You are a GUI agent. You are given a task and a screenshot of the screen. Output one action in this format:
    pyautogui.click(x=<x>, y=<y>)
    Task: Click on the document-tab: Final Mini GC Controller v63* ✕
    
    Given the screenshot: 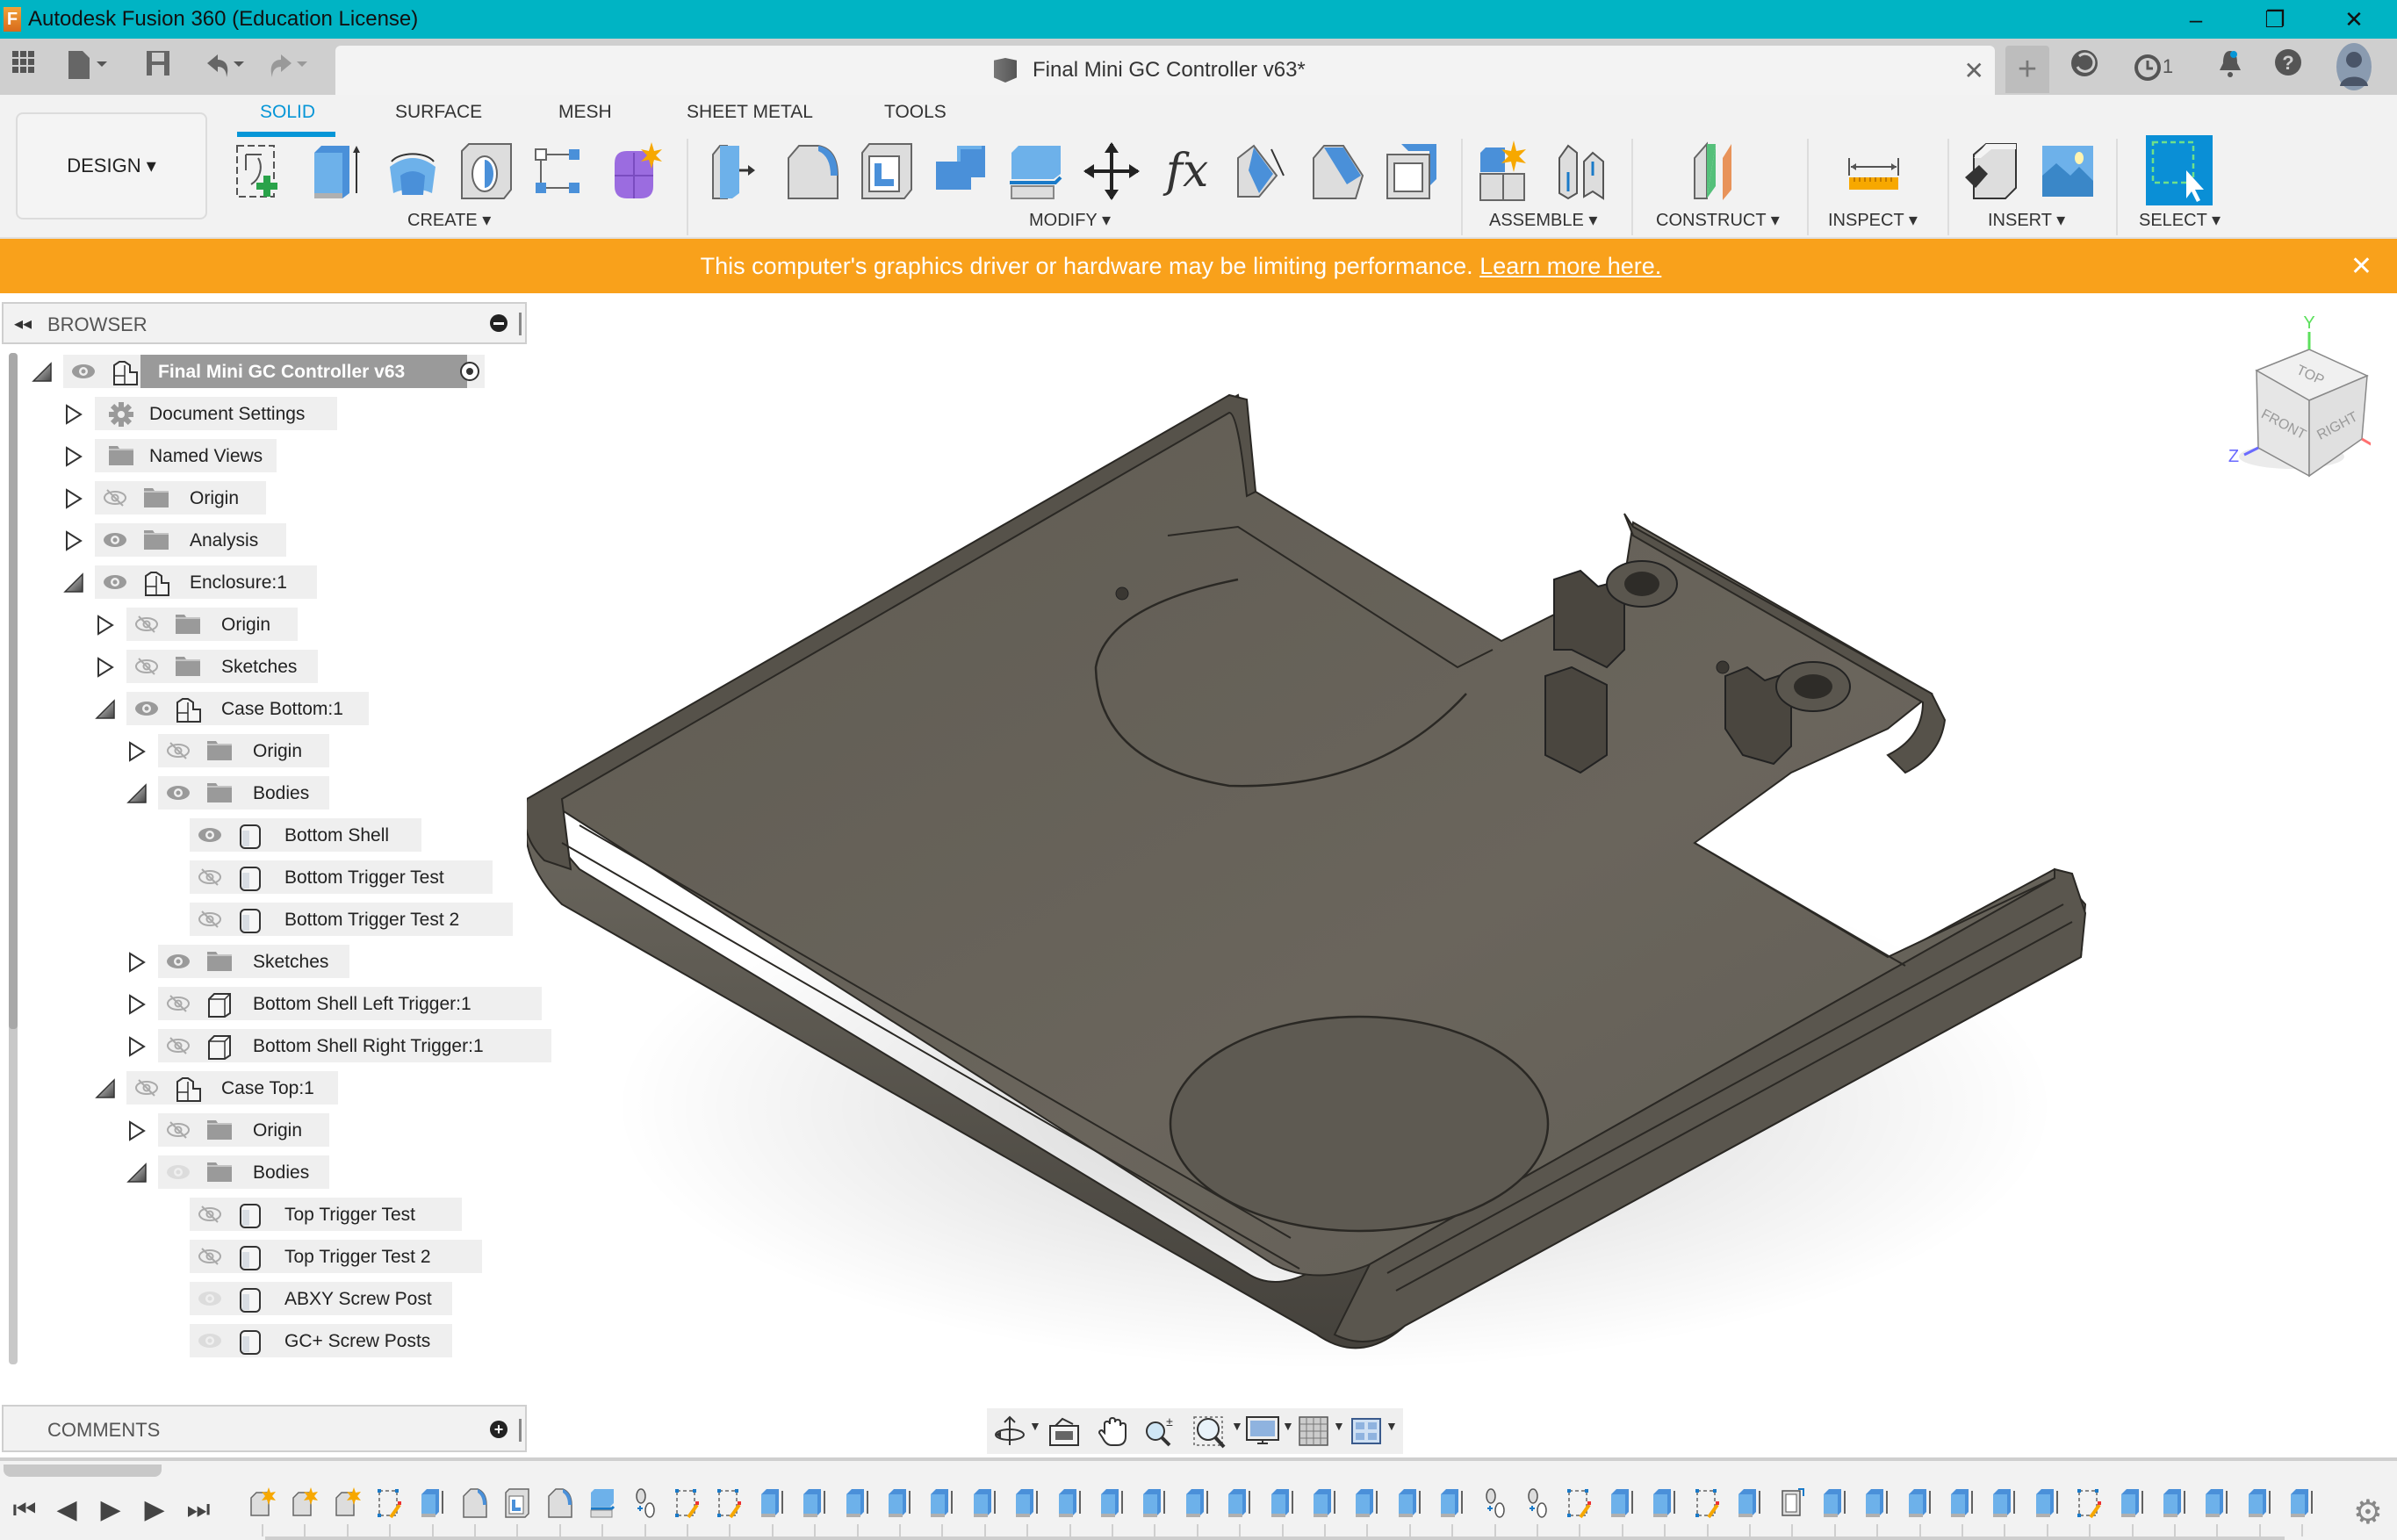 What is the action you would take?
    pyautogui.click(x=1165, y=70)
    